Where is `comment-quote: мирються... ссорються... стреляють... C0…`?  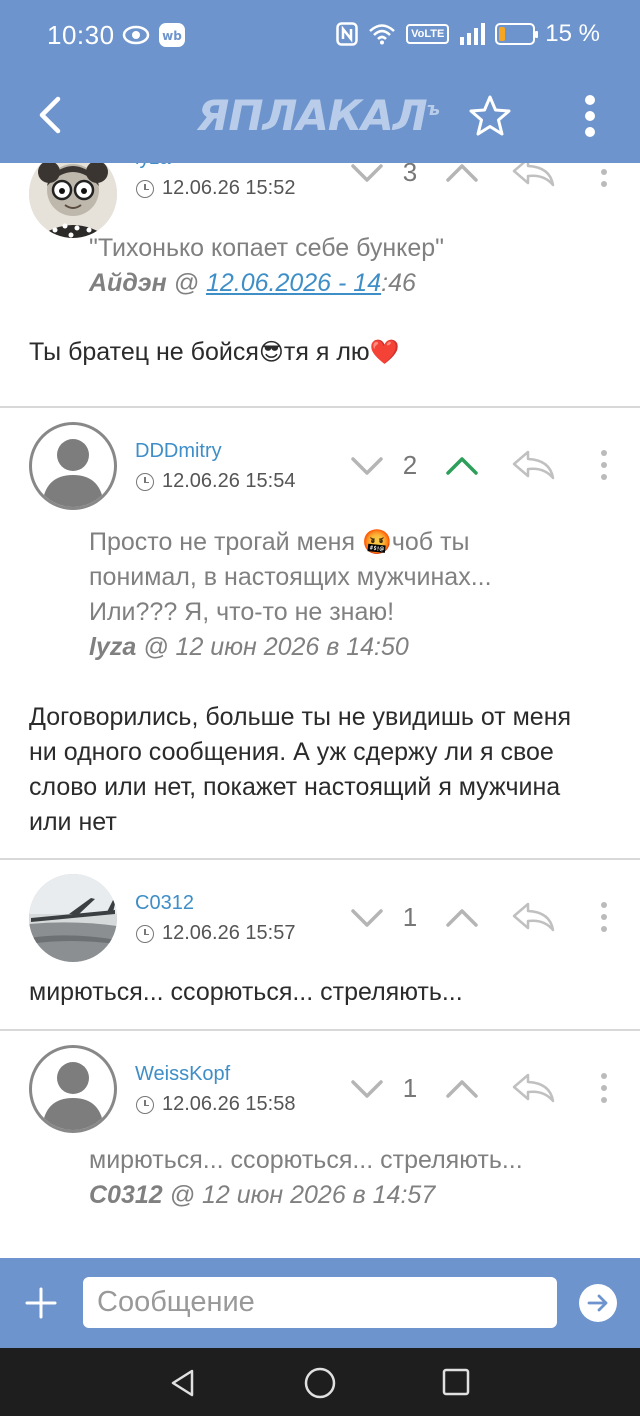
comment-quote: мирються... ссорються... стреляють... C0… is located at coordinates (339, 1178).